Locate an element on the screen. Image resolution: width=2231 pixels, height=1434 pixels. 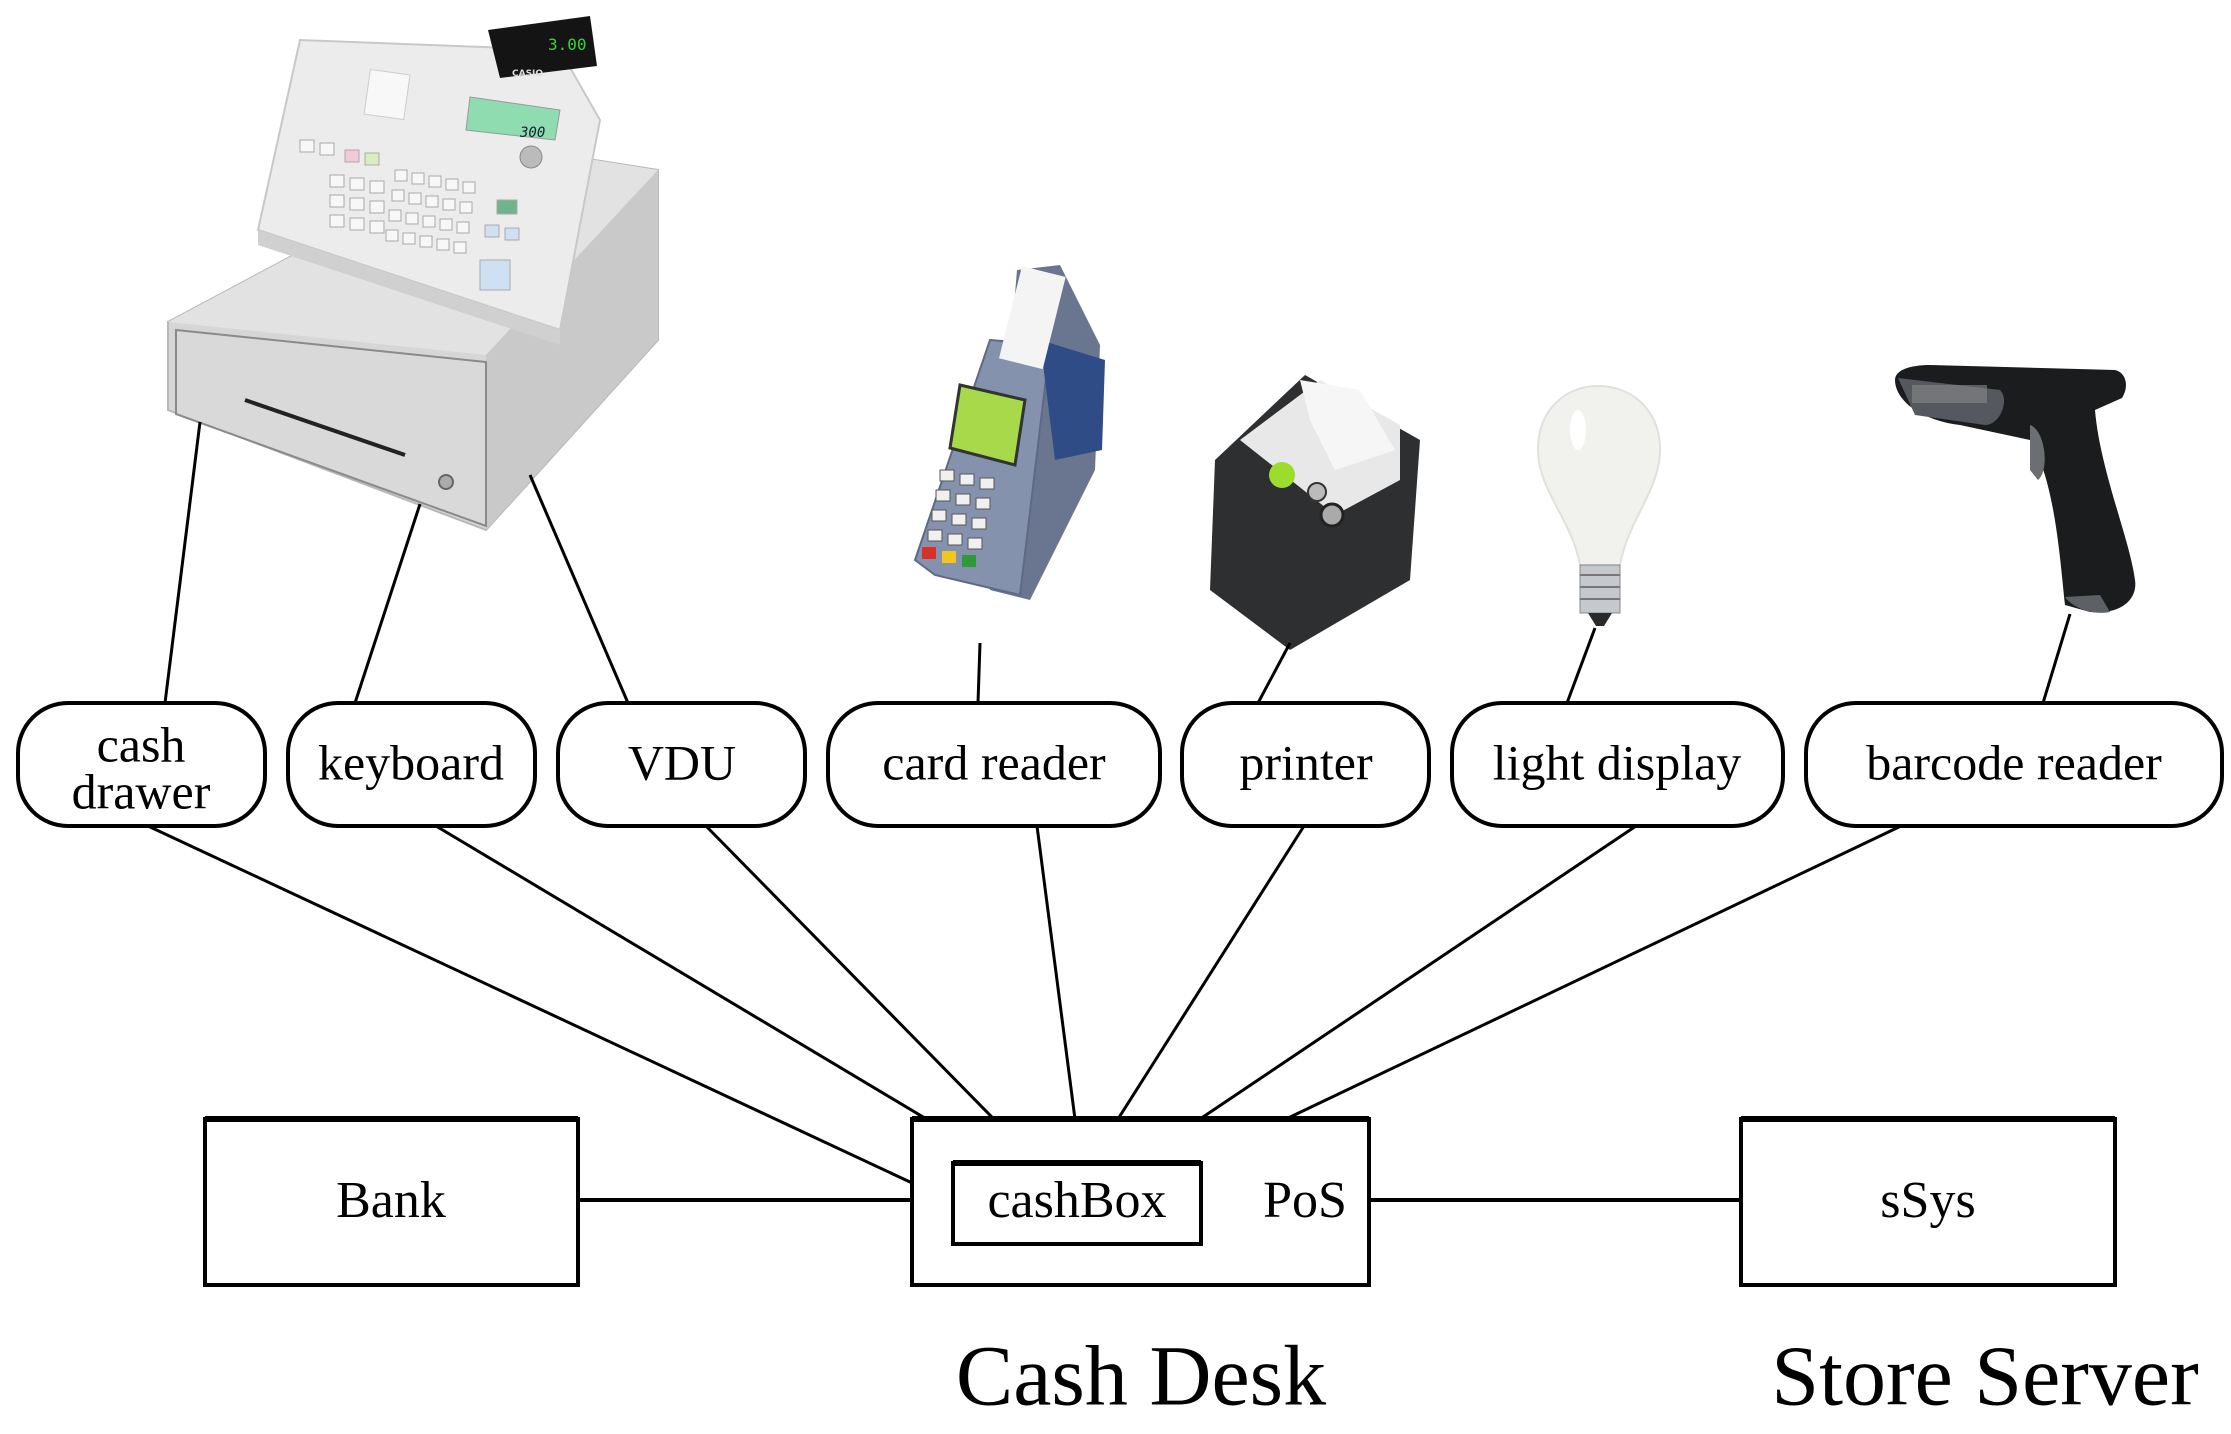
device-barcode-reader: barcode reader is located at coordinates (2014, 764).